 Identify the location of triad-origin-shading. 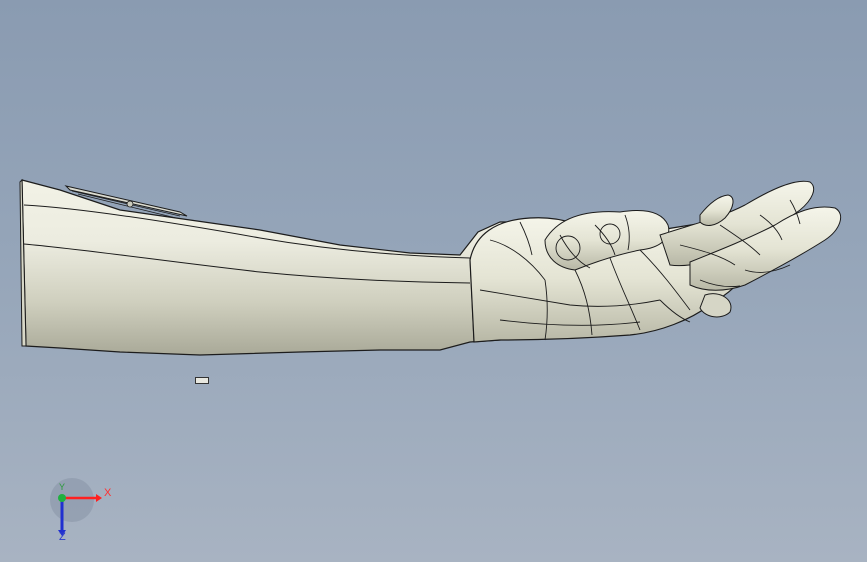
(72, 500).